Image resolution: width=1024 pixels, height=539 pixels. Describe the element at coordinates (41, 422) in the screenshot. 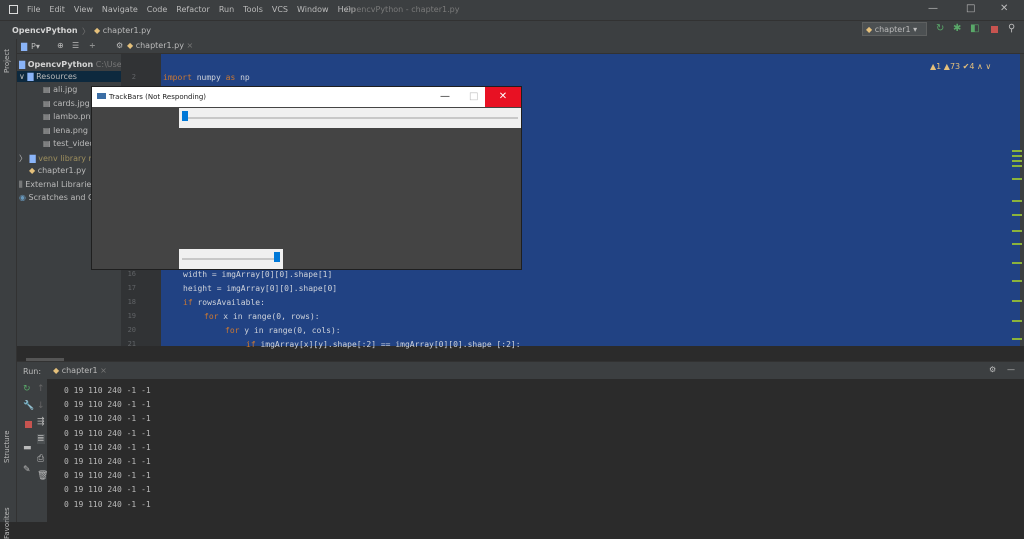

I see `soft-wrap-icon: ⇶` at that location.